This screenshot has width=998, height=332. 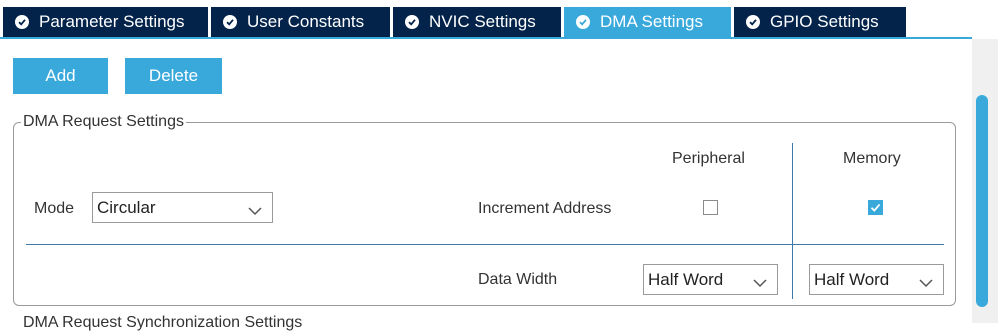 What do you see at coordinates (54, 208) in the screenshot?
I see `mode-label: Mode` at bounding box center [54, 208].